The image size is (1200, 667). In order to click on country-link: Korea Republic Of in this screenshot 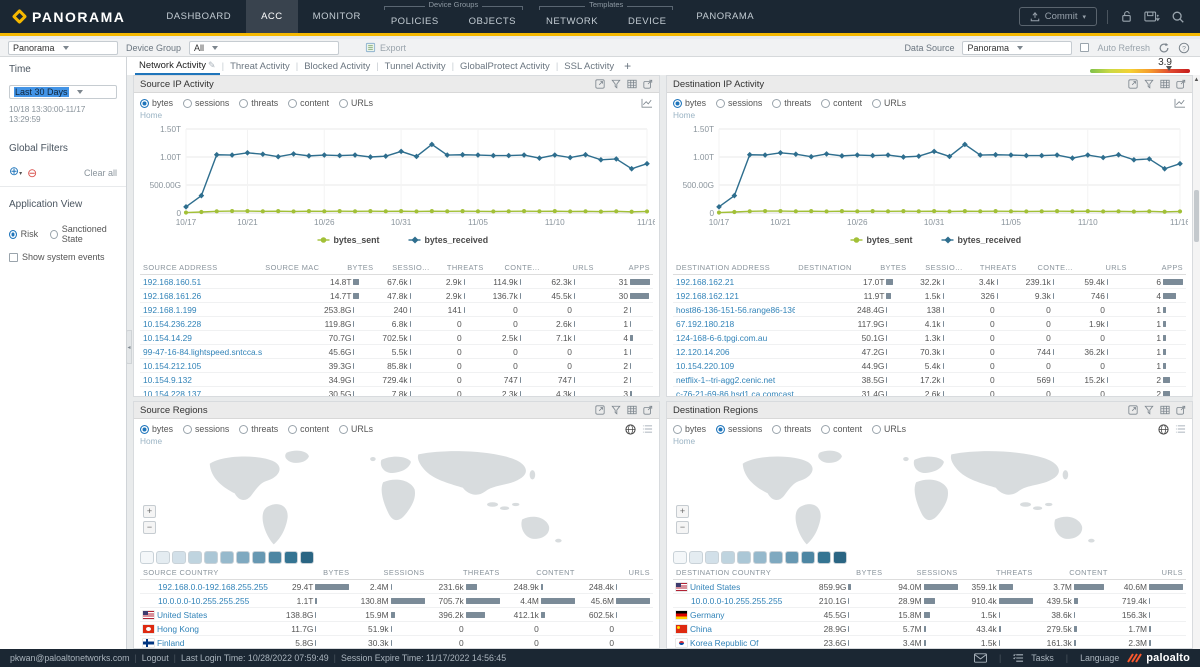, I will do `click(724, 643)`.